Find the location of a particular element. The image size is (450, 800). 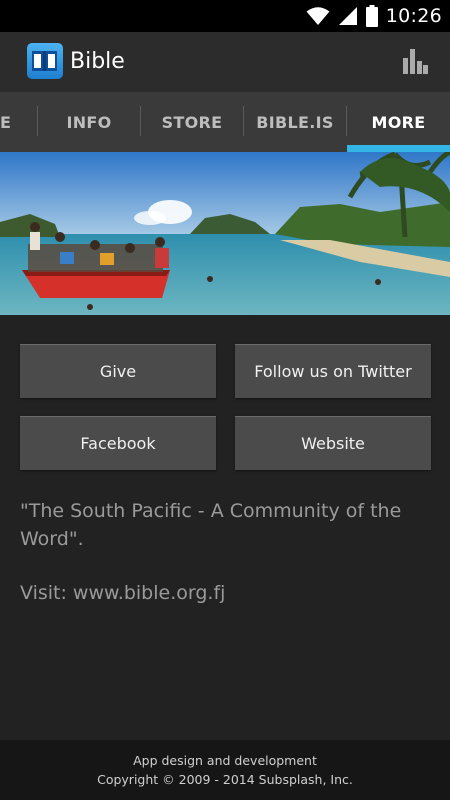

battery-icon is located at coordinates (371, 16).